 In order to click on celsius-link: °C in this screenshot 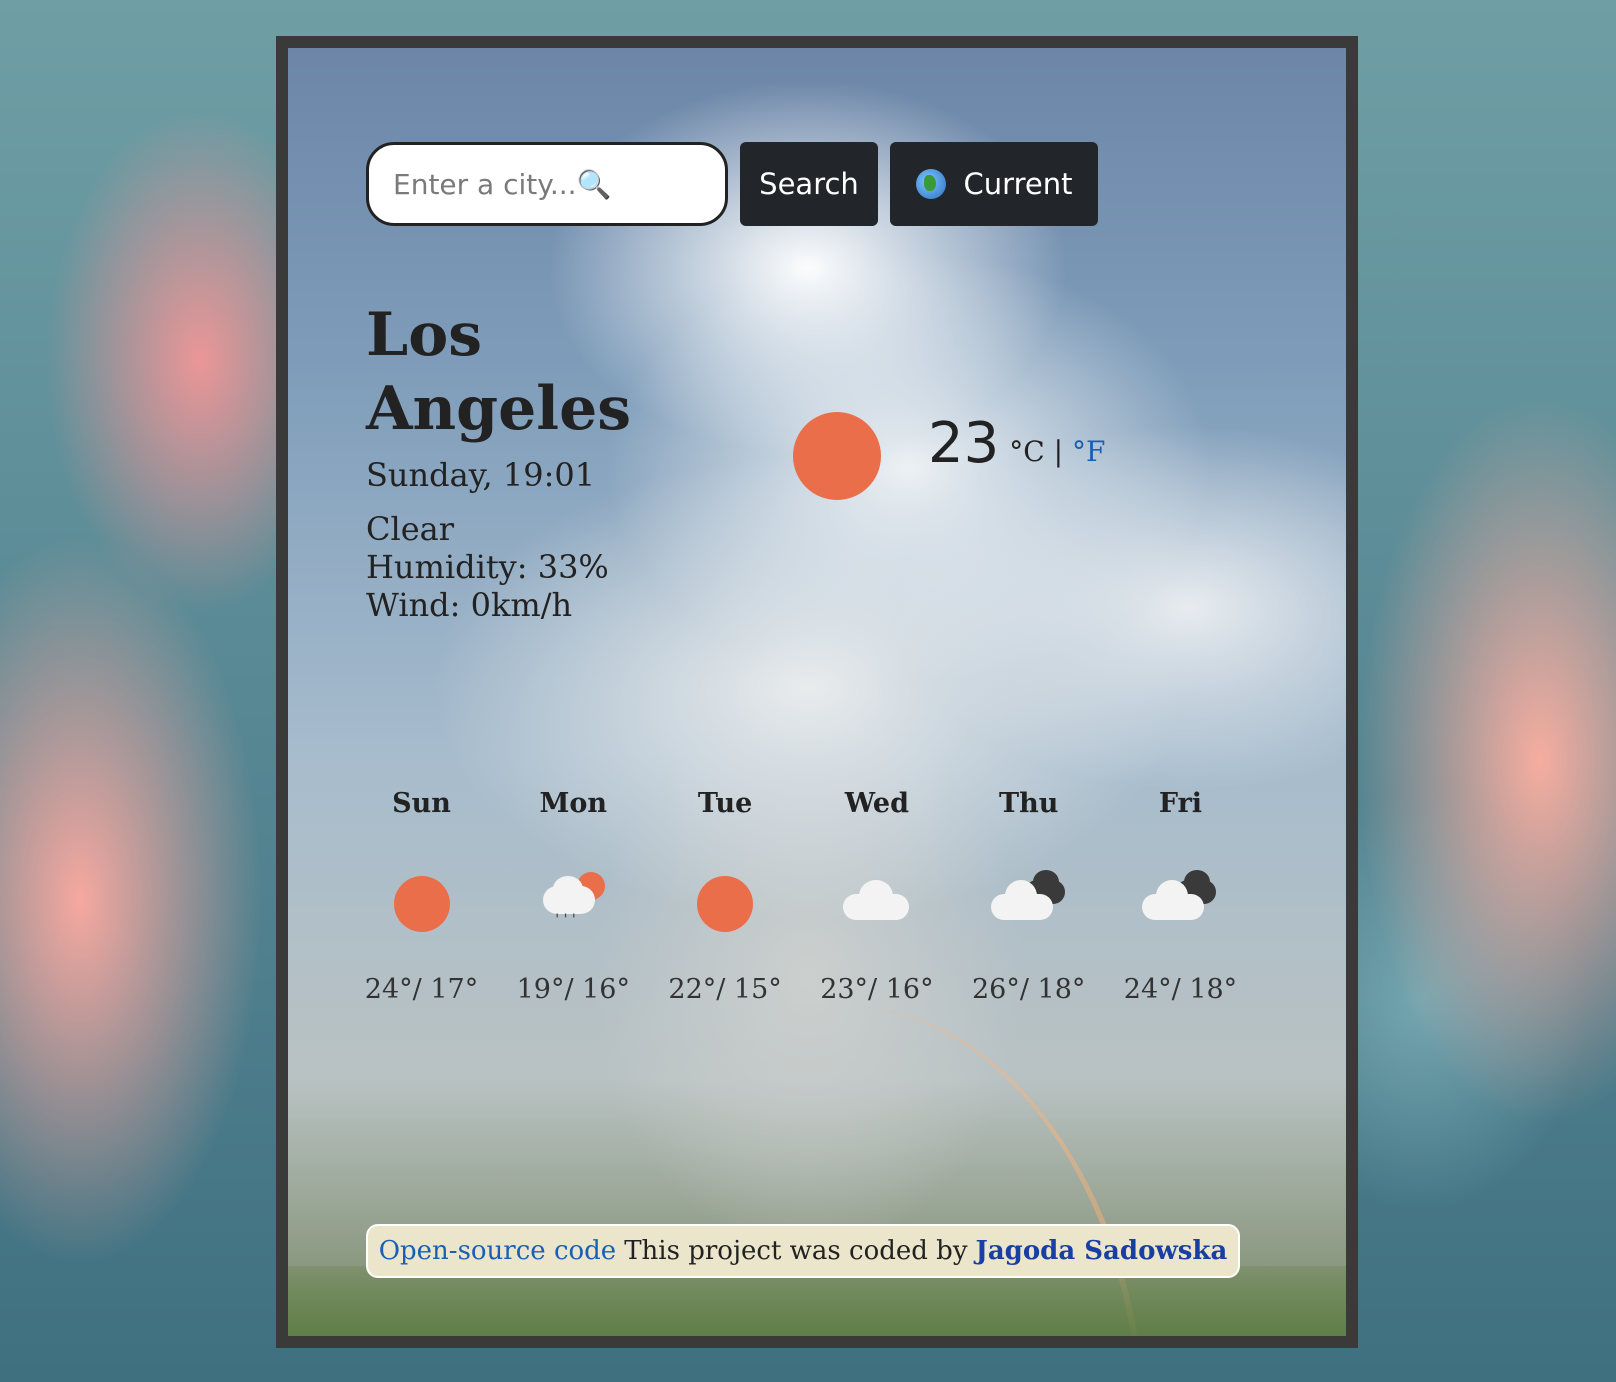, I will do `click(1026, 451)`.